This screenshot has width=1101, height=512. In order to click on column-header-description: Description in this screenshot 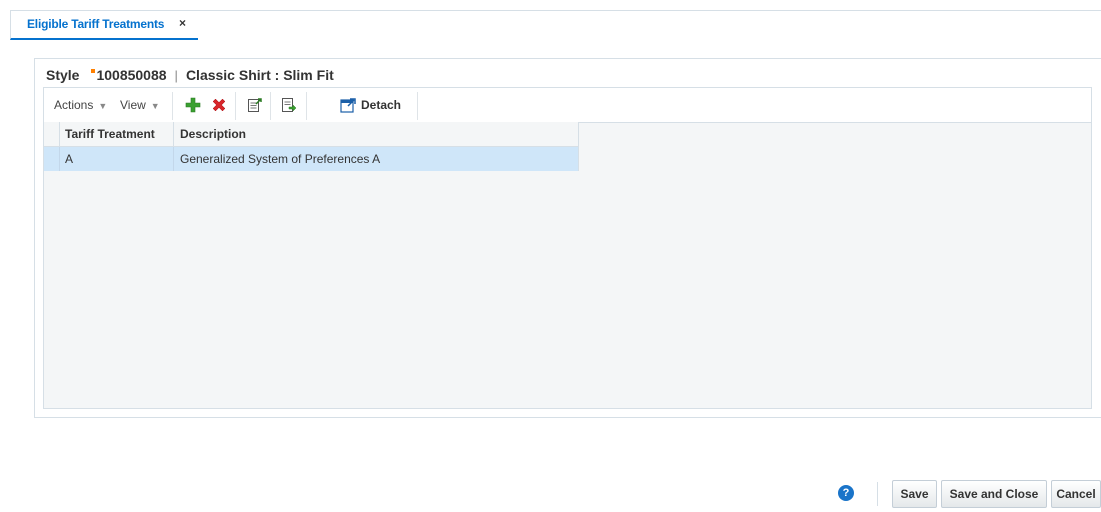, I will do `click(213, 134)`.